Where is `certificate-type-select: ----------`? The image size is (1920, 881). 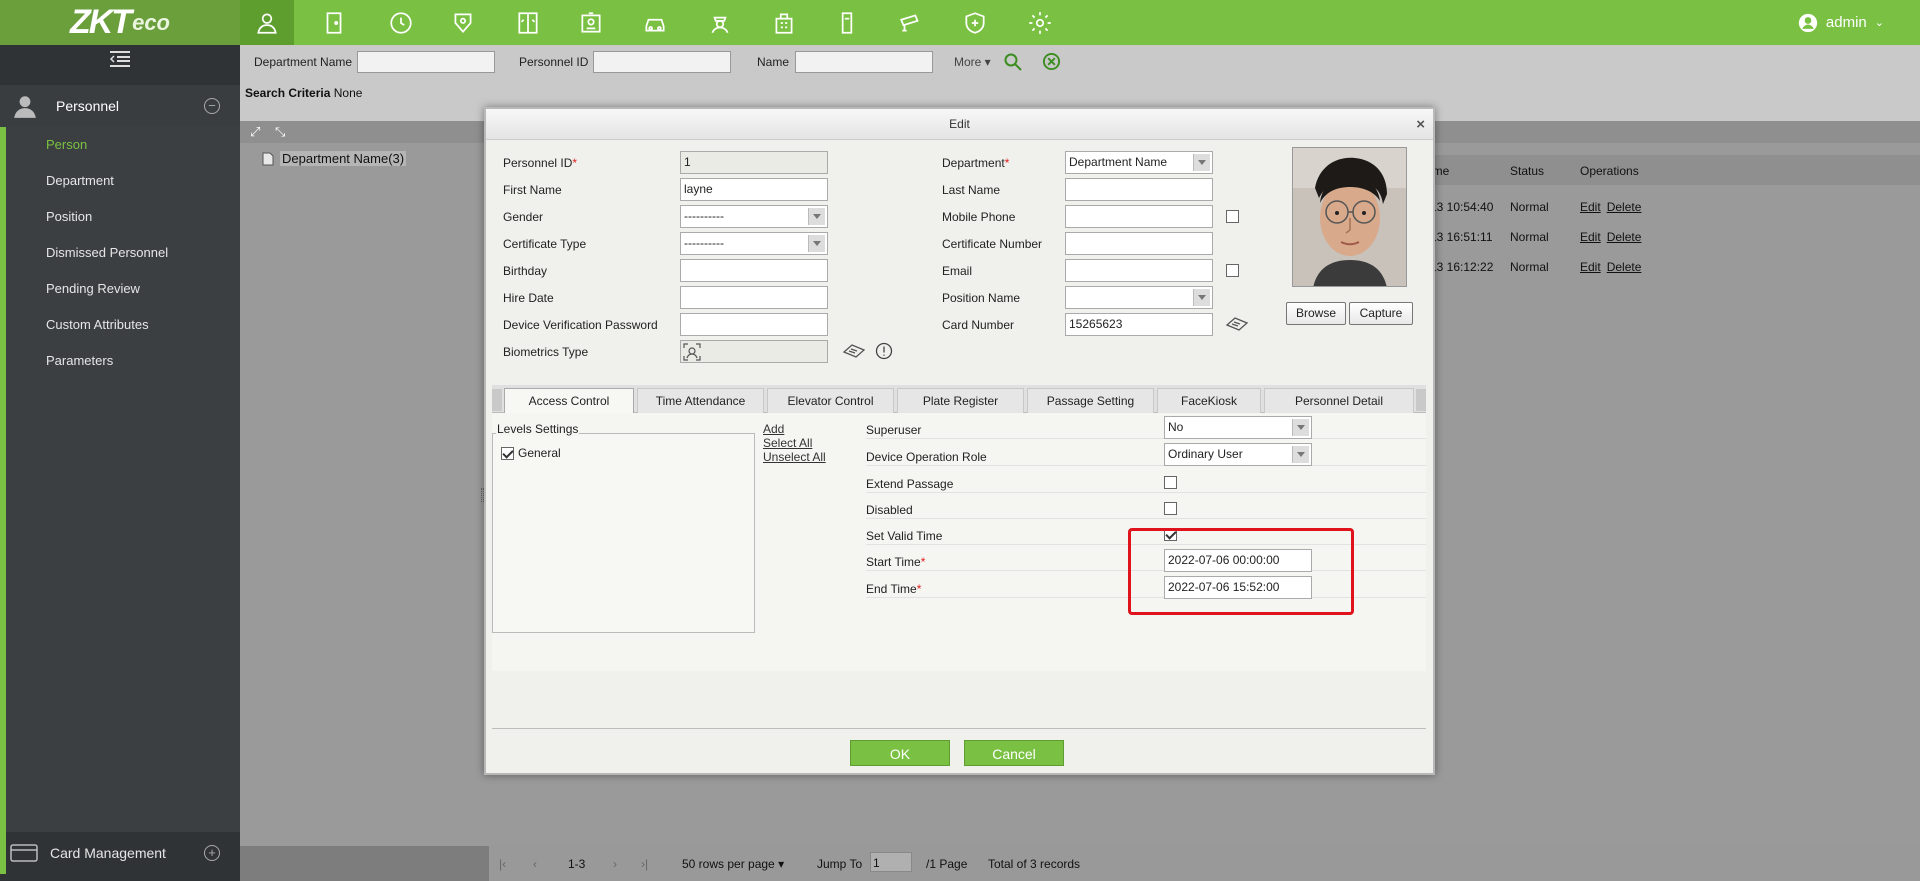
certificate-type-select: ---------- is located at coordinates (754, 243).